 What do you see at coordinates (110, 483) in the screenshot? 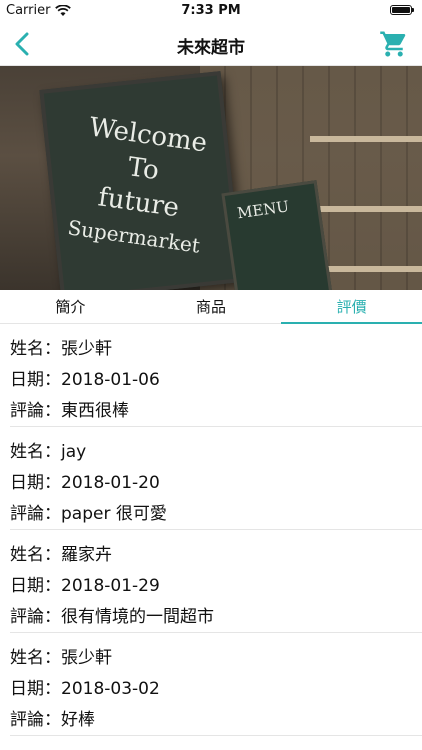
I see `date-value: 2018-01-20` at bounding box center [110, 483].